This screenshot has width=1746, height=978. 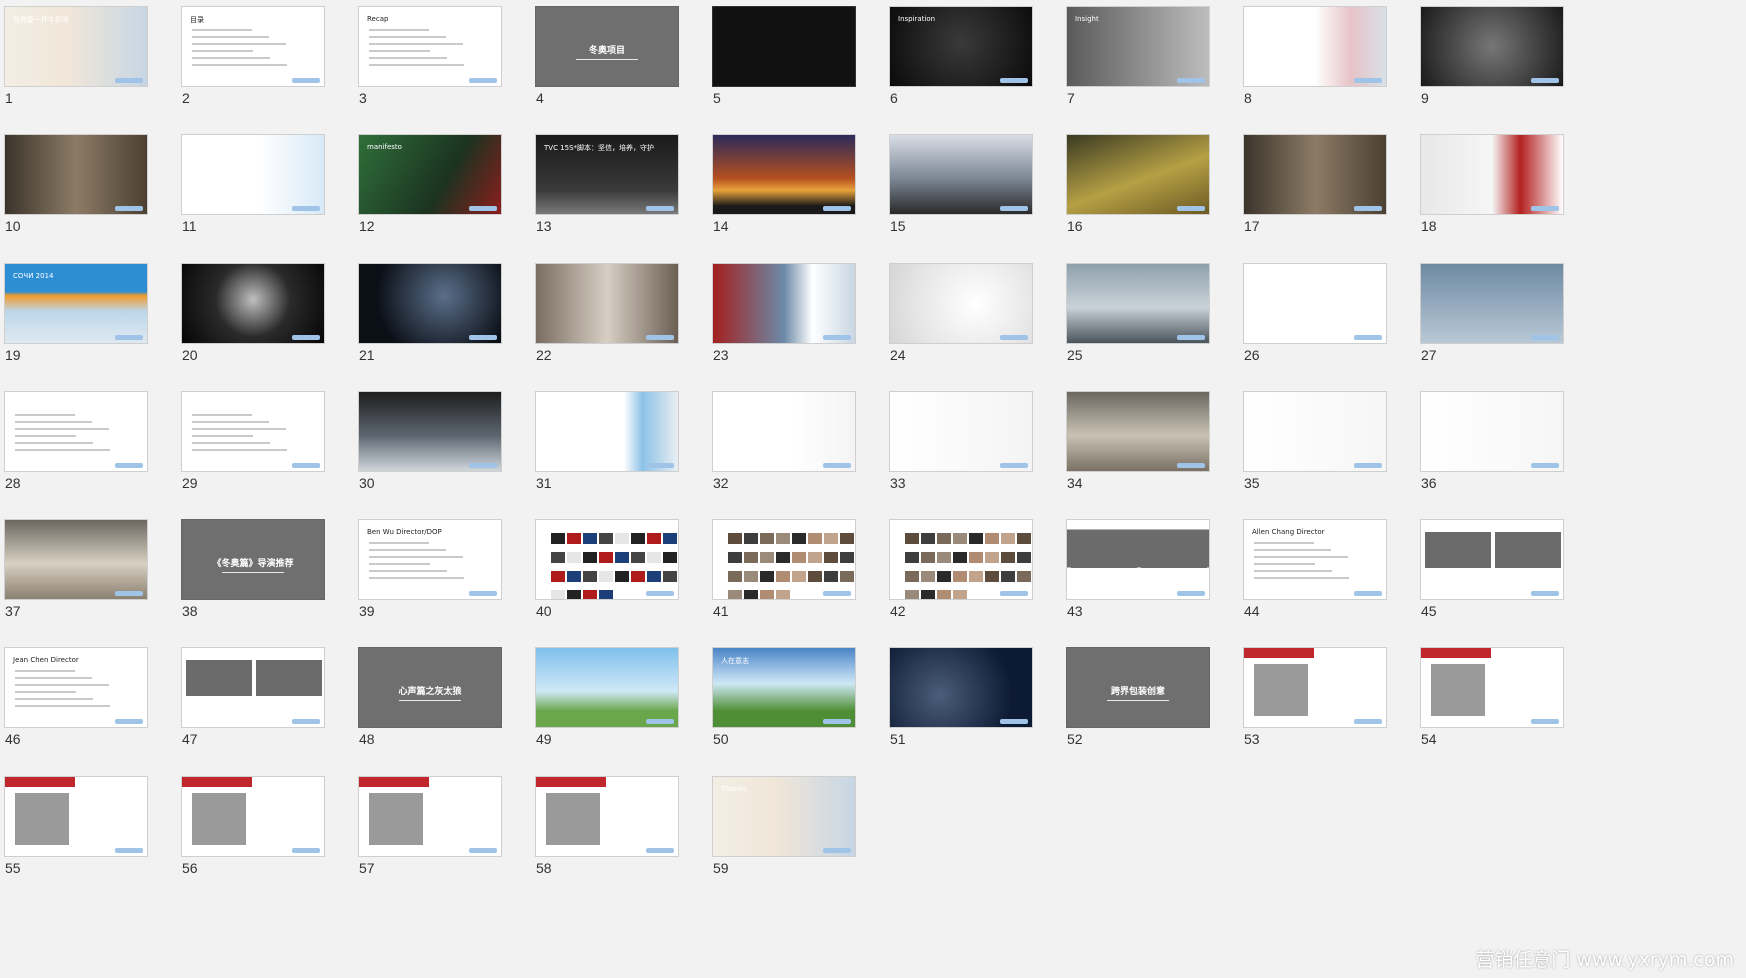 What do you see at coordinates (253, 46) in the screenshot?
I see `slide-thumbnail-2: 目录` at bounding box center [253, 46].